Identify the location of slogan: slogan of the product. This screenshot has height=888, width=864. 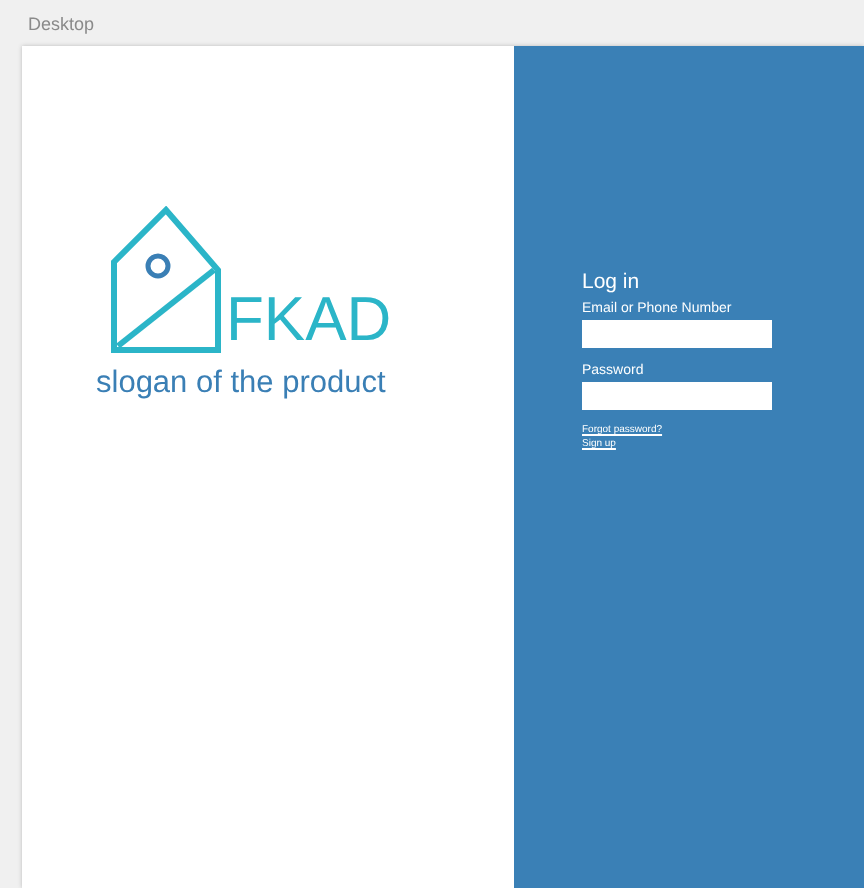
(242, 384).